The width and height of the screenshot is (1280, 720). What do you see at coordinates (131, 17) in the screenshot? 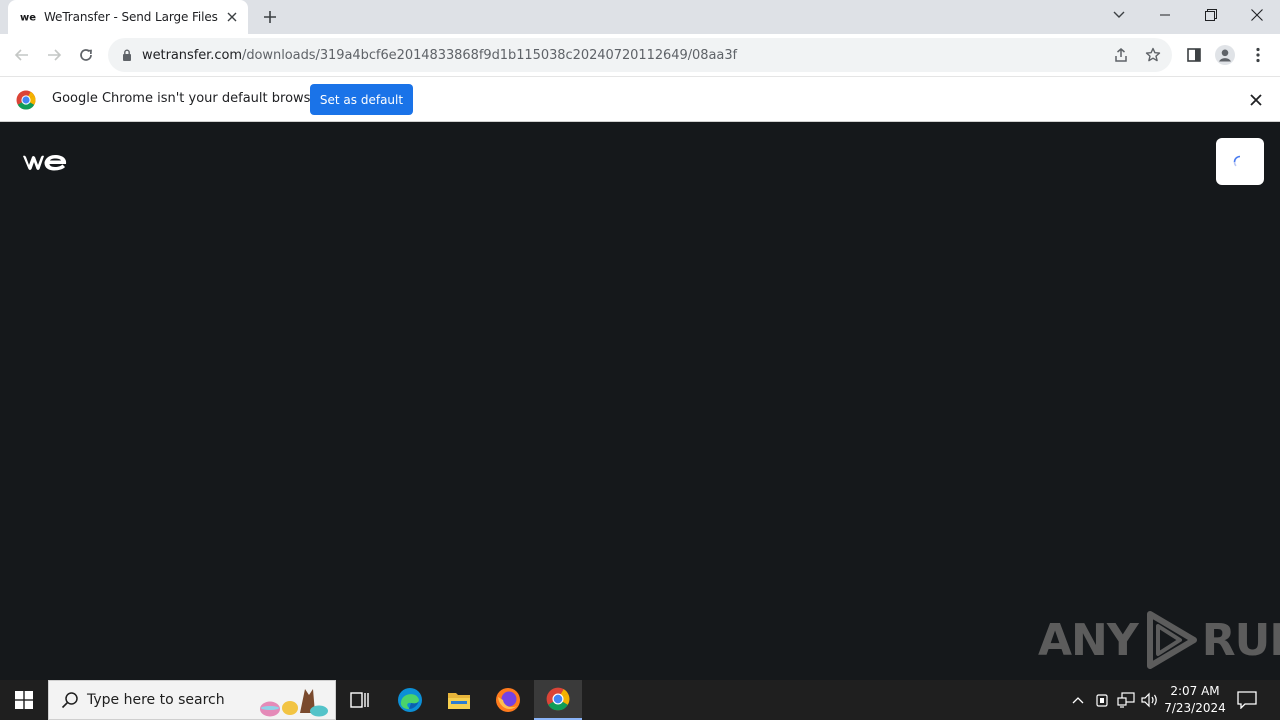
I see `tab-title: WeTransfer - Send Large Files & S` at bounding box center [131, 17].